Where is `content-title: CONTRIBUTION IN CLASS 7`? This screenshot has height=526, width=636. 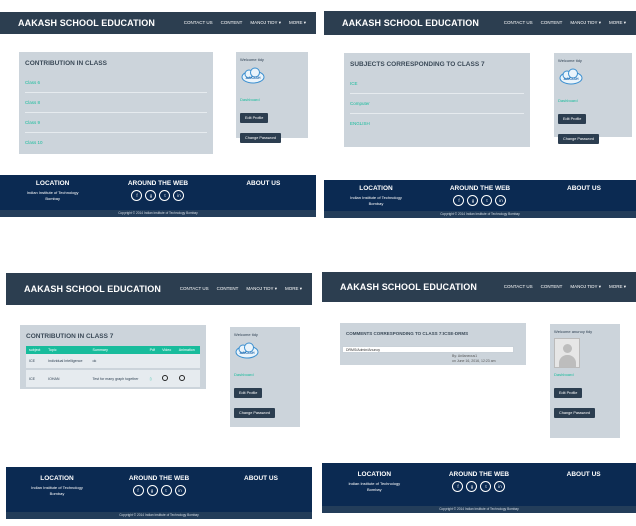 content-title: CONTRIBUTION IN CLASS 7 is located at coordinates (70, 336).